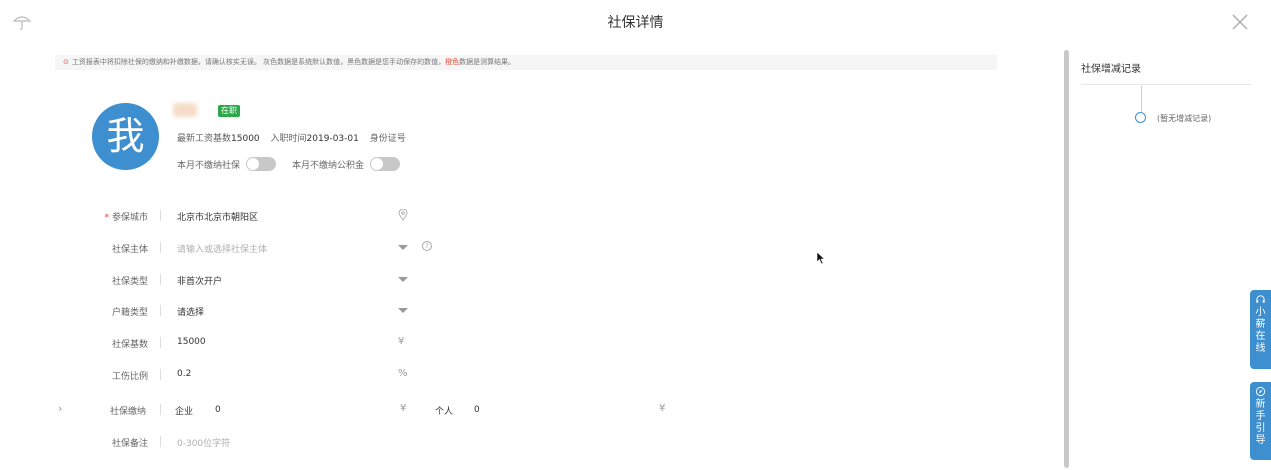  What do you see at coordinates (240, 311) in the screenshot?
I see `household-row: 户籍类型 请选择` at bounding box center [240, 311].